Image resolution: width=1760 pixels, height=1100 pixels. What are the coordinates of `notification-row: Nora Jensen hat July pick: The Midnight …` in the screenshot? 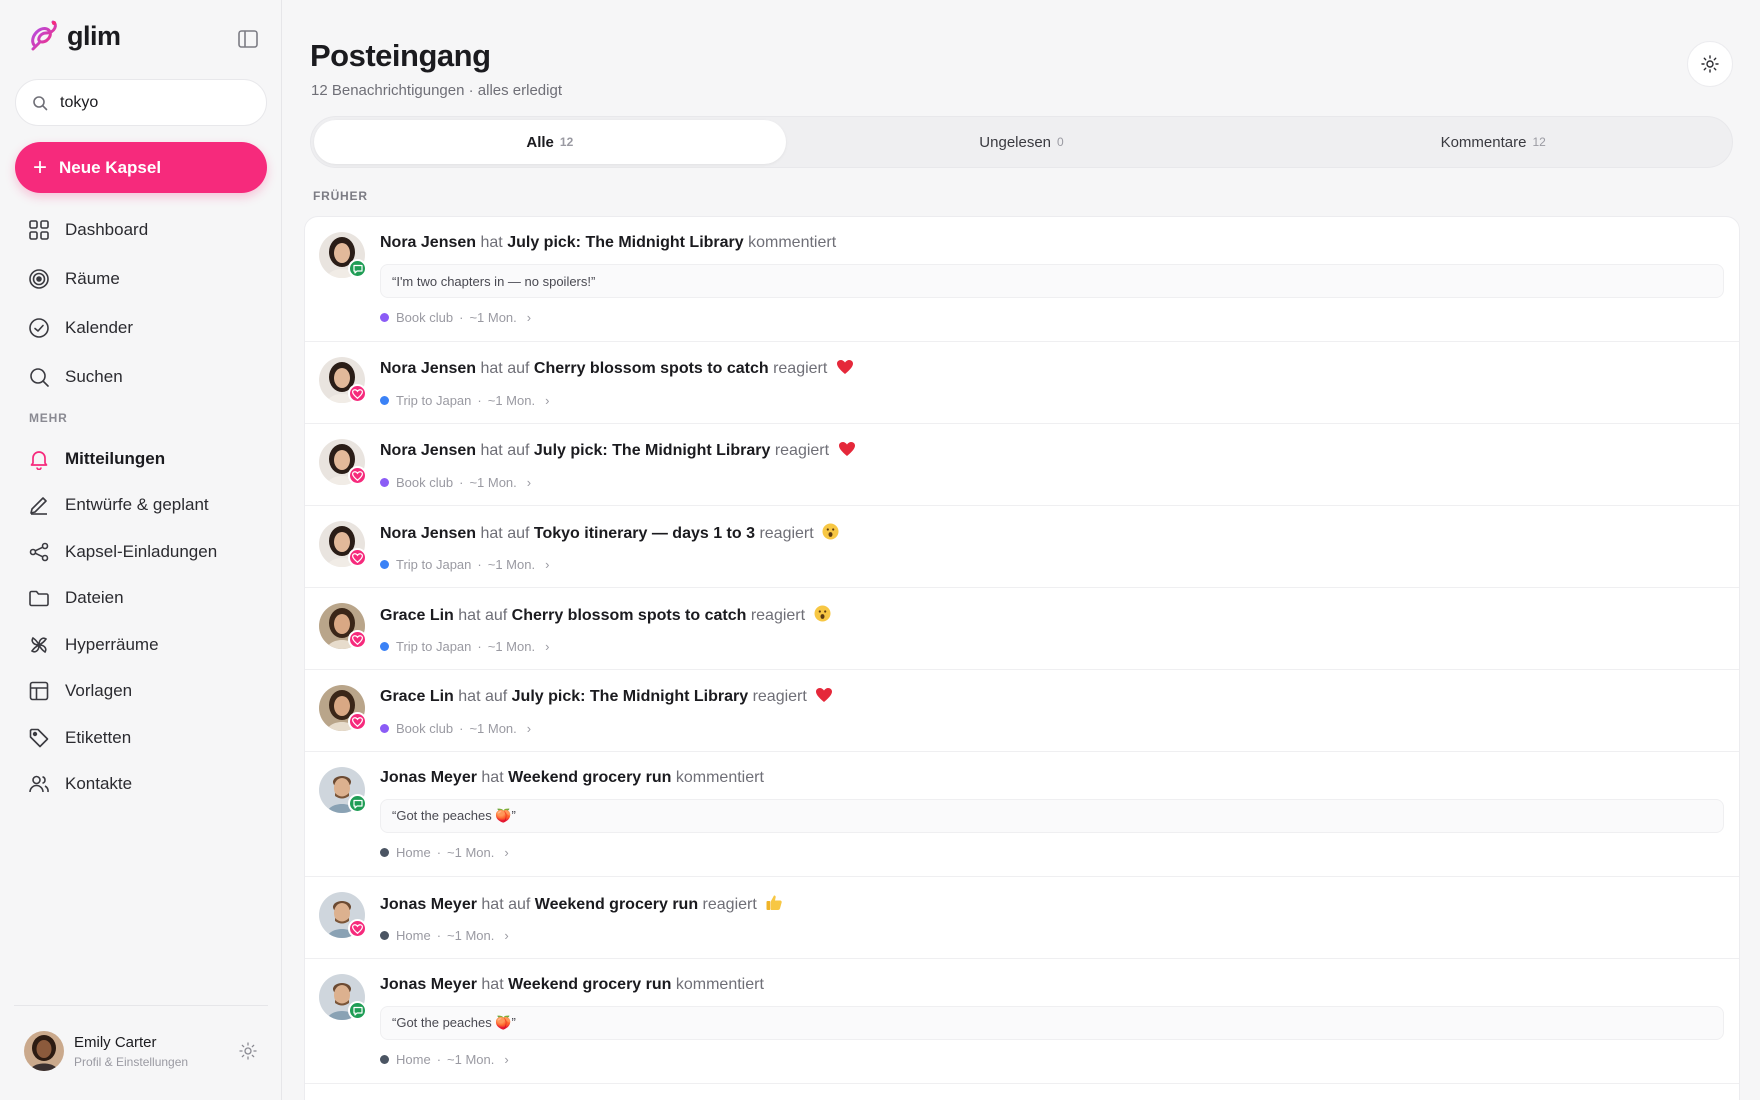 It's located at (1022, 279).